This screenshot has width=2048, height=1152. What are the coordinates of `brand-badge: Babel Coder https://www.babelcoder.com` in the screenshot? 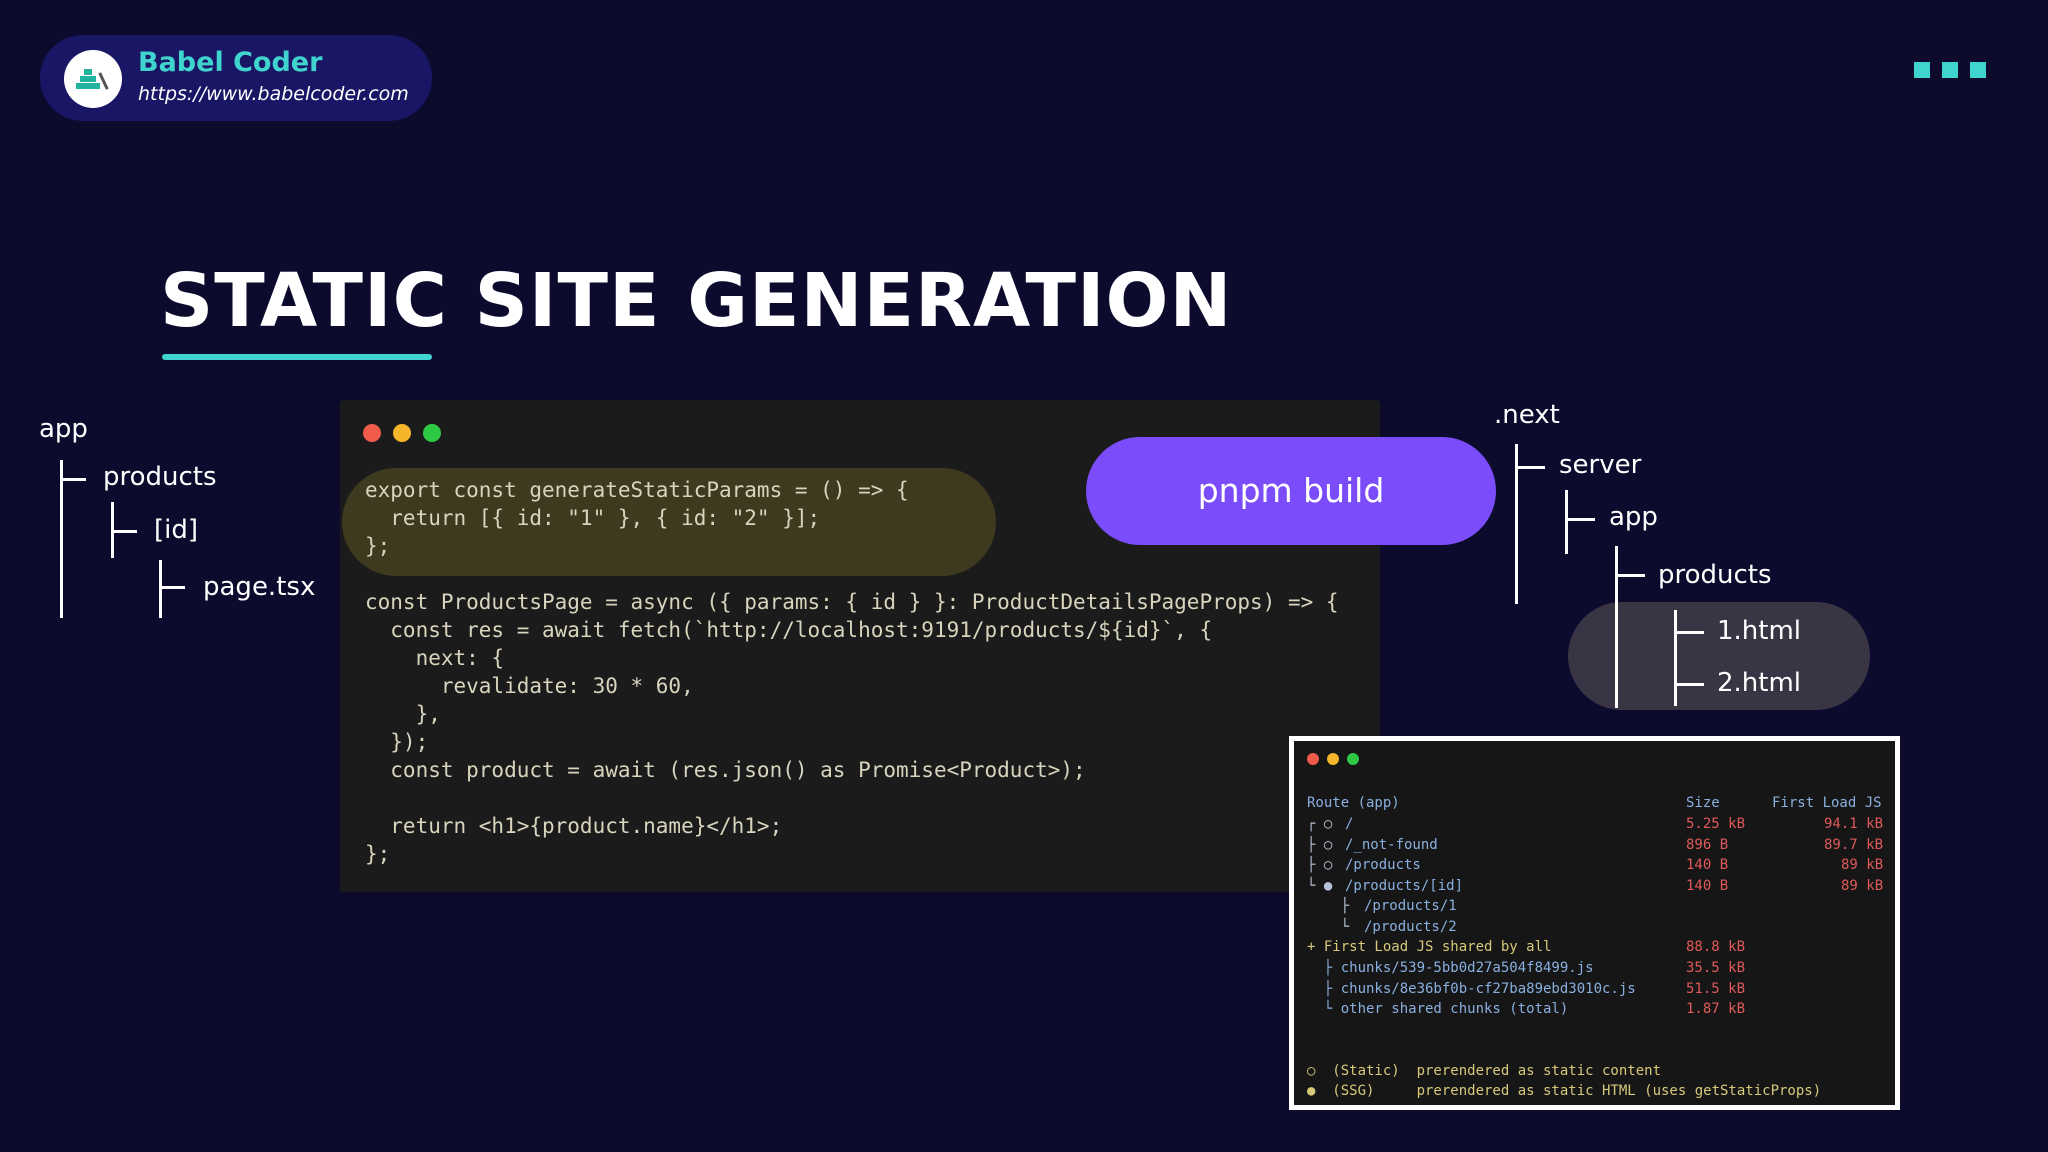 It's located at (236, 78).